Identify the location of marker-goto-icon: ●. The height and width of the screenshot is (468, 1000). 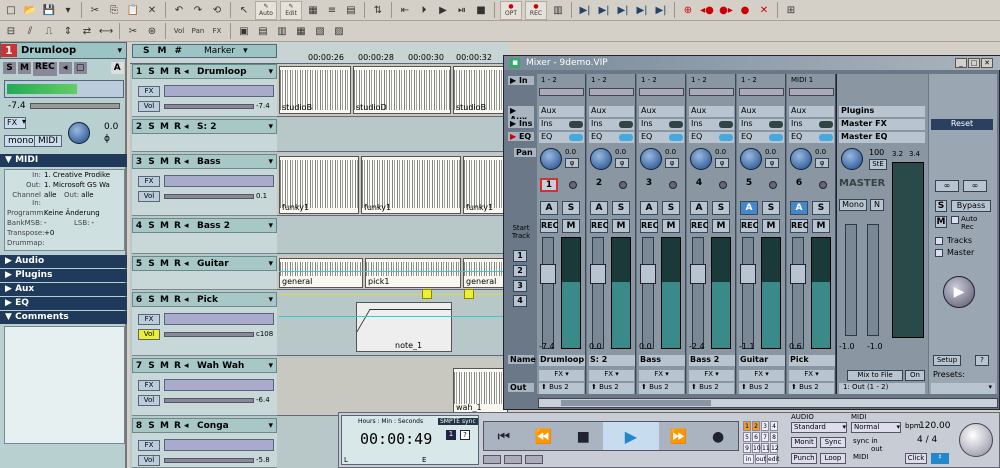
(745, 10).